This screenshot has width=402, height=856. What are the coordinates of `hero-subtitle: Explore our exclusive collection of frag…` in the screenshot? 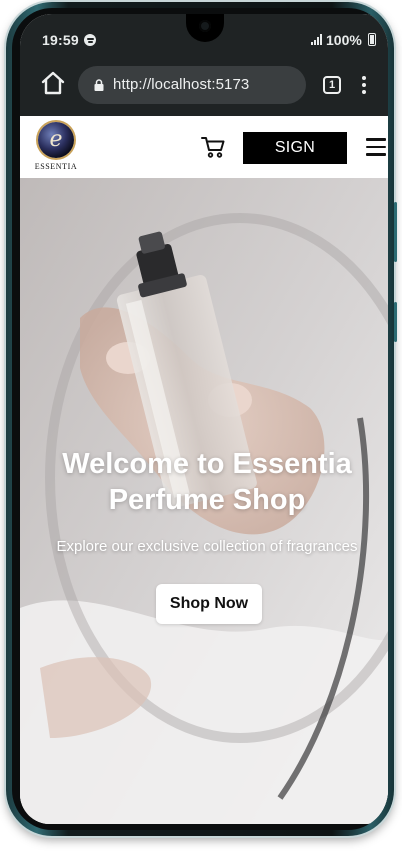 It's located at (207, 546).